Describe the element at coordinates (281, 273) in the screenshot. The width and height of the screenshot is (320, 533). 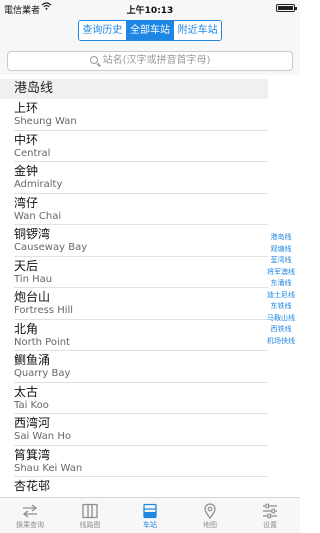
I see `index-item: 将军澳线` at that location.